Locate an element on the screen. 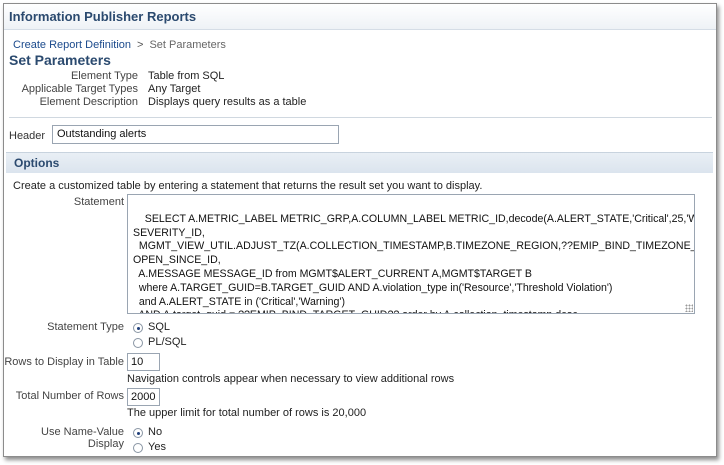 Image resolution: width=724 pixels, height=465 pixels. breadcrumb-create-report-definition-link: Create Report Definition is located at coordinates (72, 45).